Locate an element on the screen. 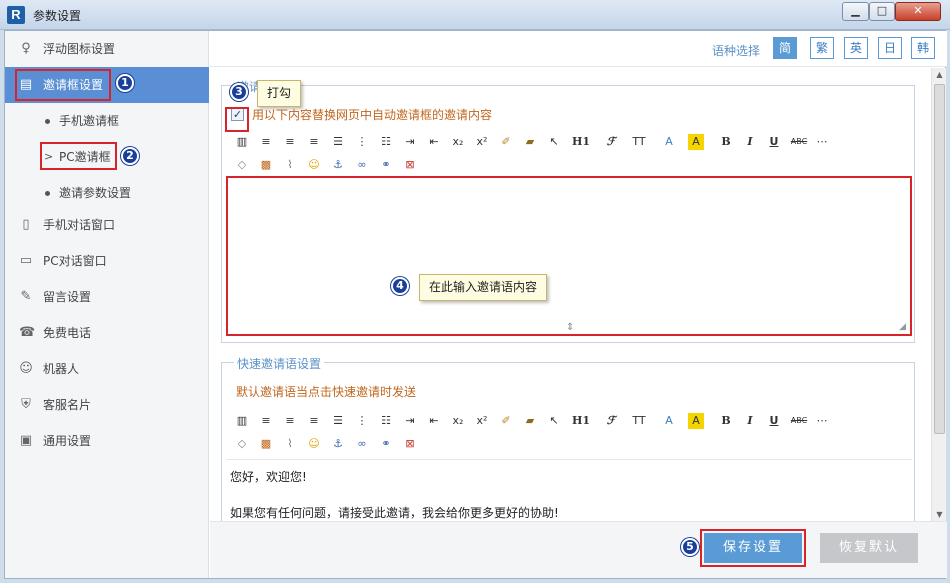 This screenshot has width=950, height=583. lang-japanese-button: 日 is located at coordinates (890, 48).